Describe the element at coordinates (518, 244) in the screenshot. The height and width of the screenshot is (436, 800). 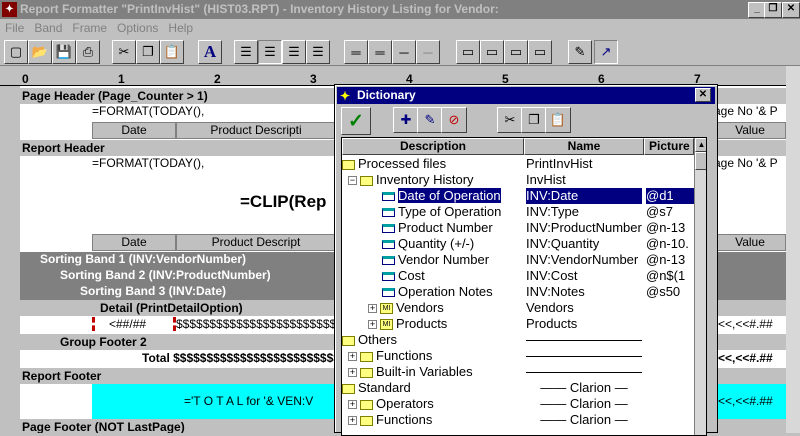
I see `tree-row-quantity: Quantity (+/-) INV:Quantity @n-10.` at that location.